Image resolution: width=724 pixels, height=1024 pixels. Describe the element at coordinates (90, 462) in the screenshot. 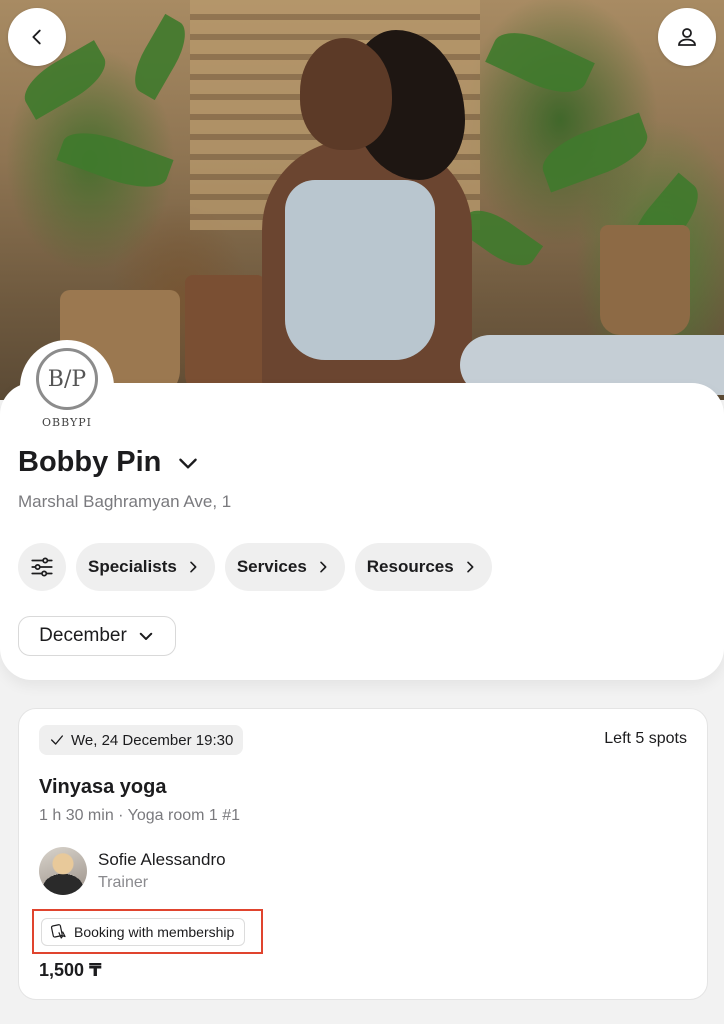

I see `venue-name: Bobby Pin` at that location.